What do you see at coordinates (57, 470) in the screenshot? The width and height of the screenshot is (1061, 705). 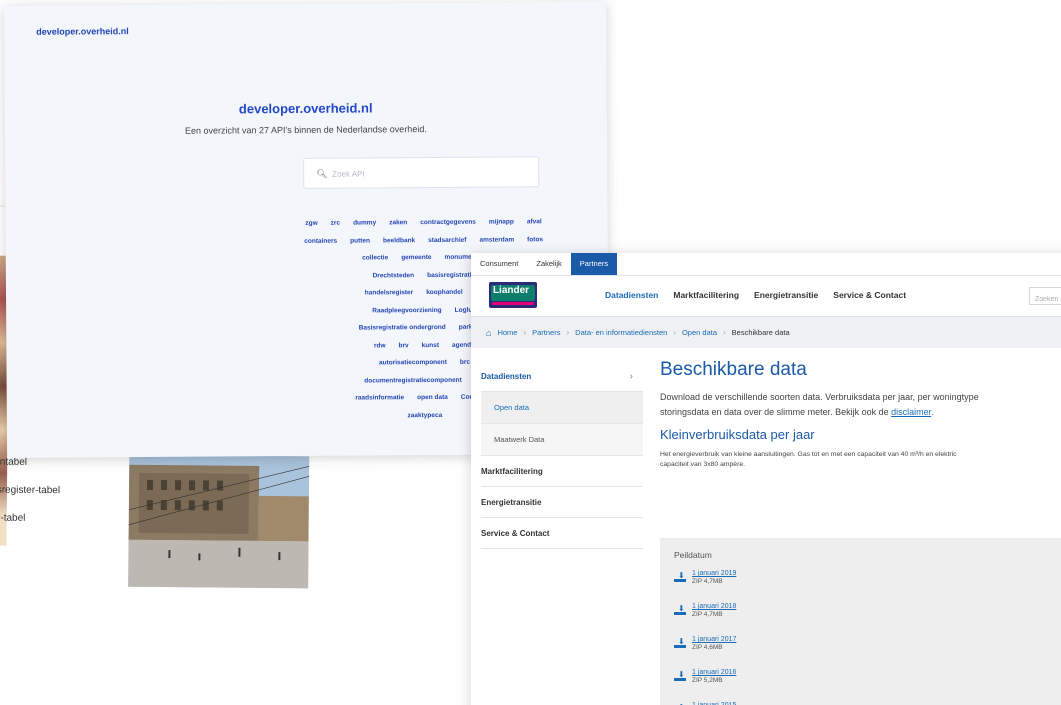 I see `list-item: sentabel` at bounding box center [57, 470].